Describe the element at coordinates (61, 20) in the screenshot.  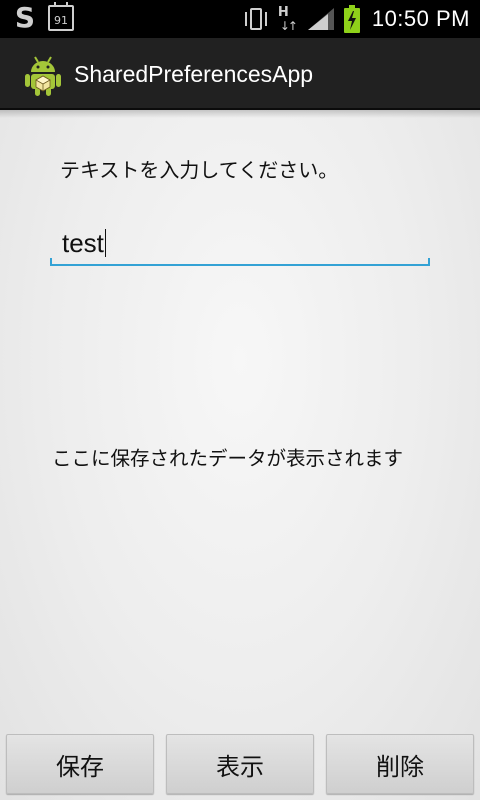
I see `calendar-day: 91` at that location.